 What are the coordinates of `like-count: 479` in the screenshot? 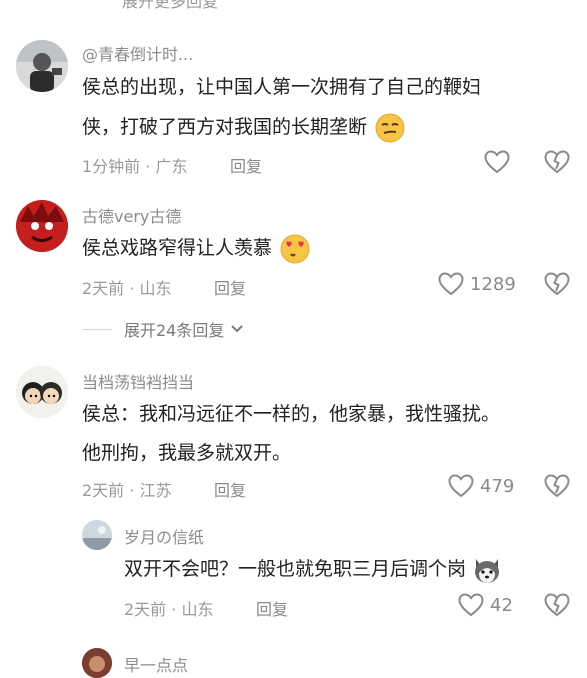 It's located at (497, 486).